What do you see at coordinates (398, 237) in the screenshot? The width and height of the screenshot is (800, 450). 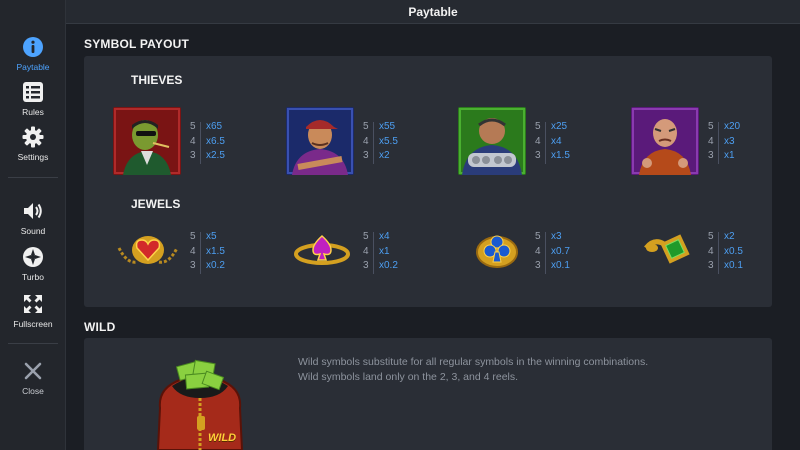 I see `payout-row: 5 x4` at bounding box center [398, 237].